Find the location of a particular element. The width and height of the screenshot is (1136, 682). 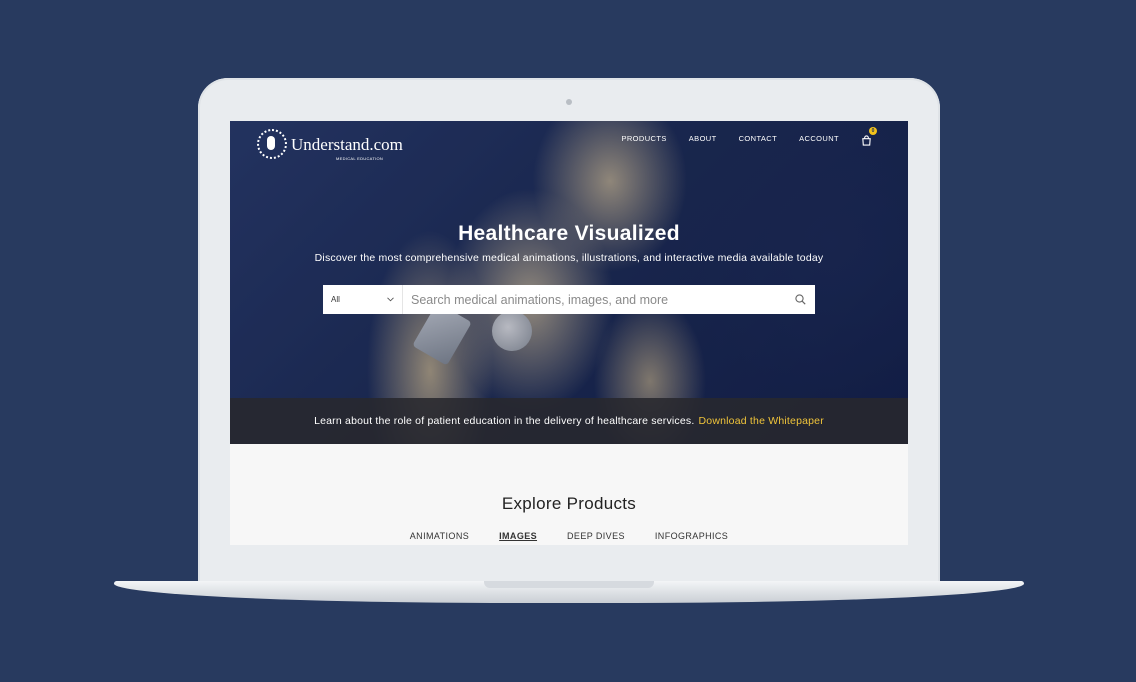

tab-deep-dives: DEEP DIVES is located at coordinates (596, 536).